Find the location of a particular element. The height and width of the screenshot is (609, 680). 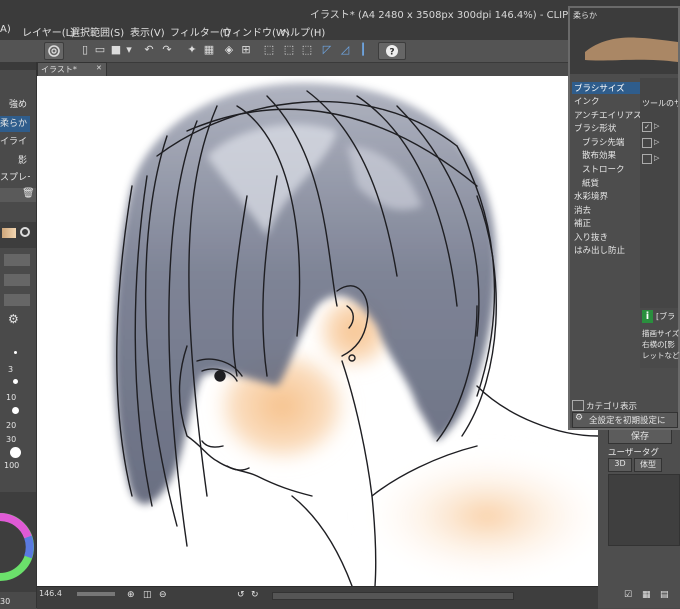

tool-size-label: ツールのサイ is located at coordinates (660, 103).